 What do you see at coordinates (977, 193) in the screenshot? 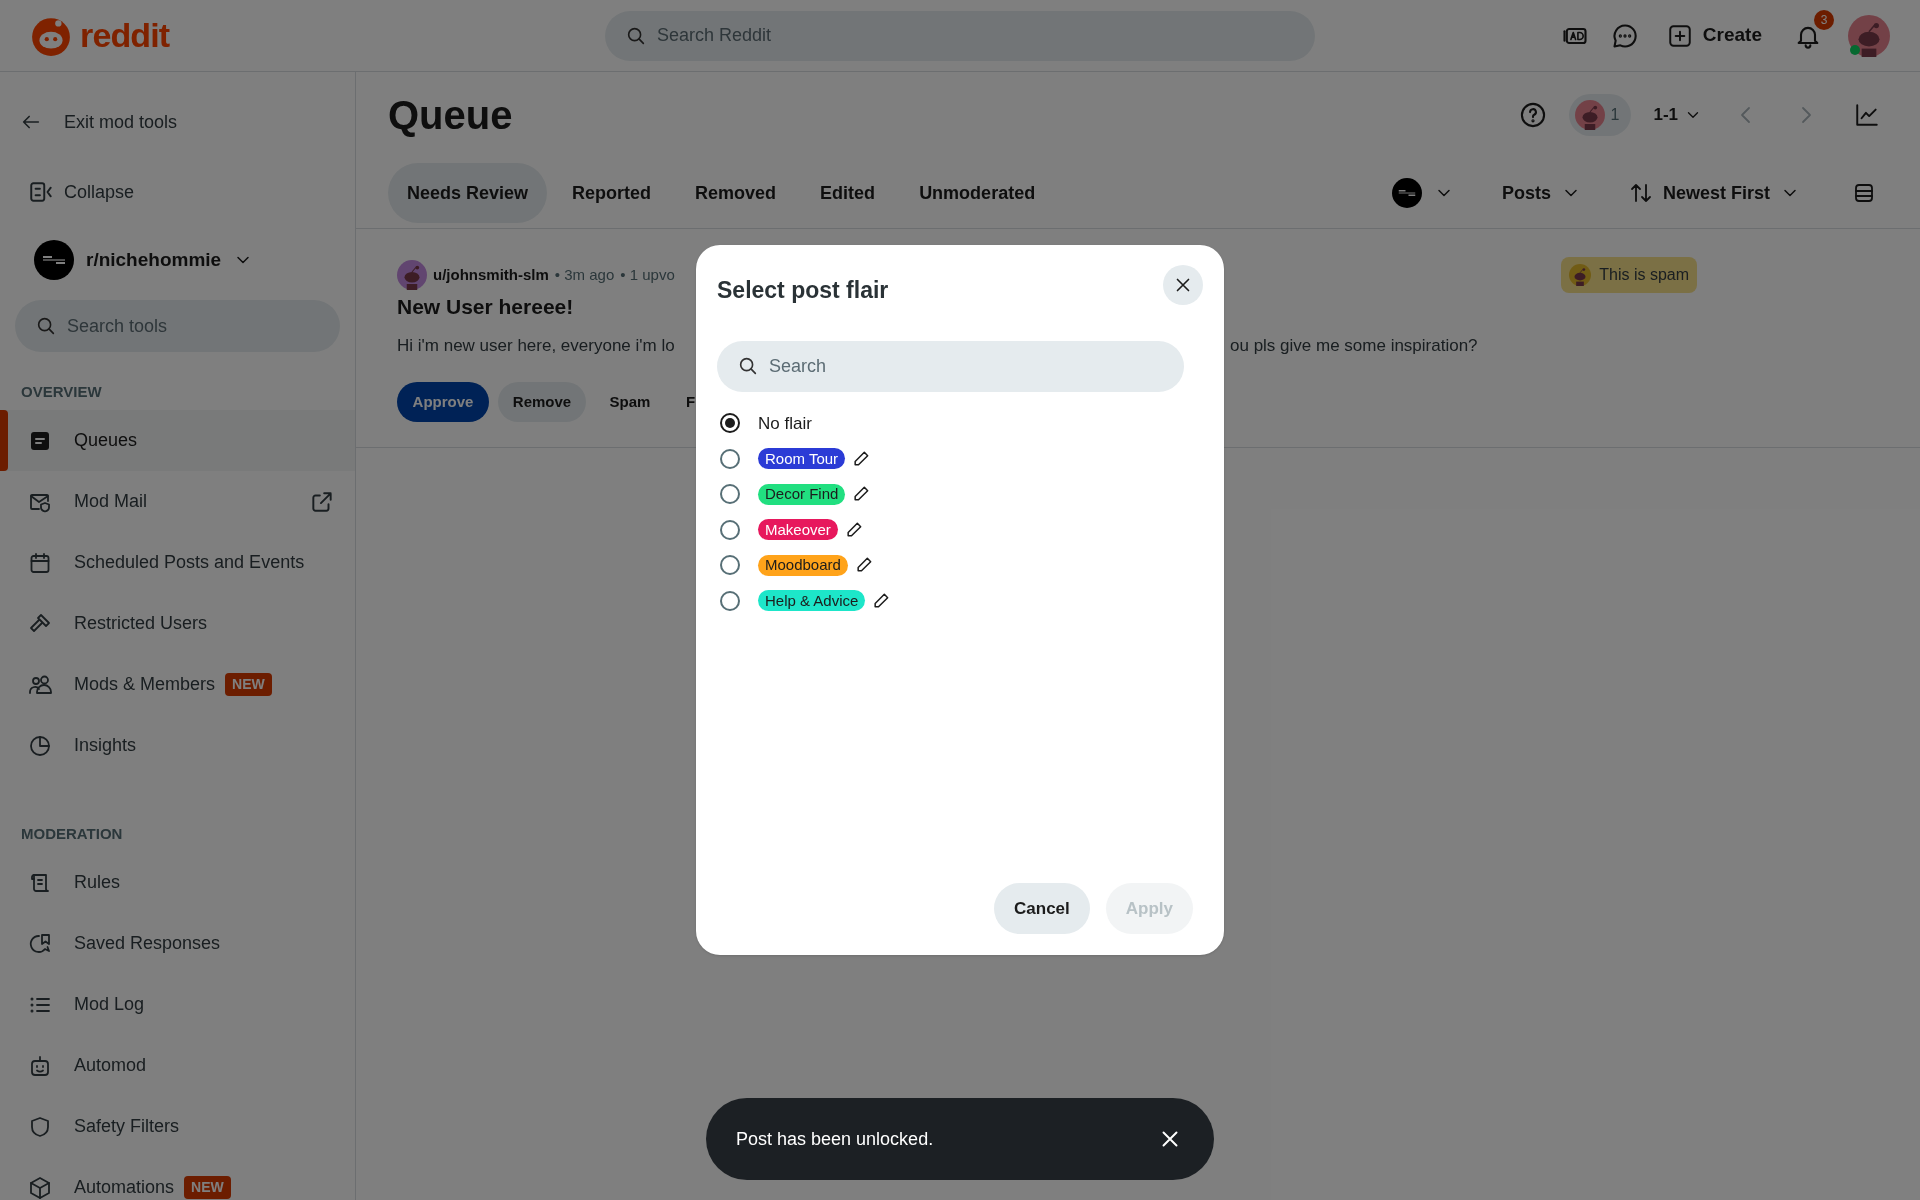
I see `queue-tab: Unmoderated` at bounding box center [977, 193].